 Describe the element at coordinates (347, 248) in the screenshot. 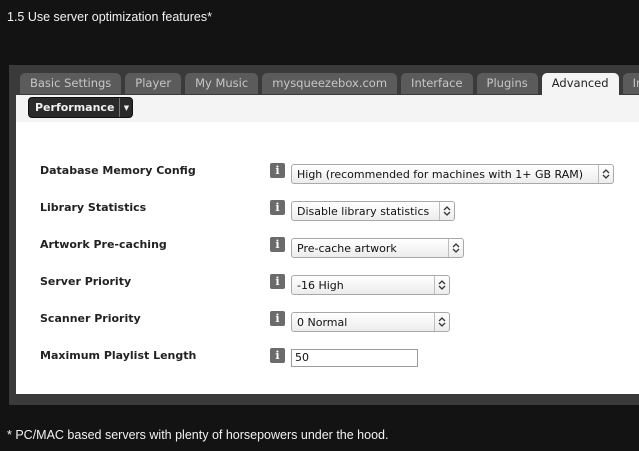

I see `select-value: Pre-cache artwork` at that location.